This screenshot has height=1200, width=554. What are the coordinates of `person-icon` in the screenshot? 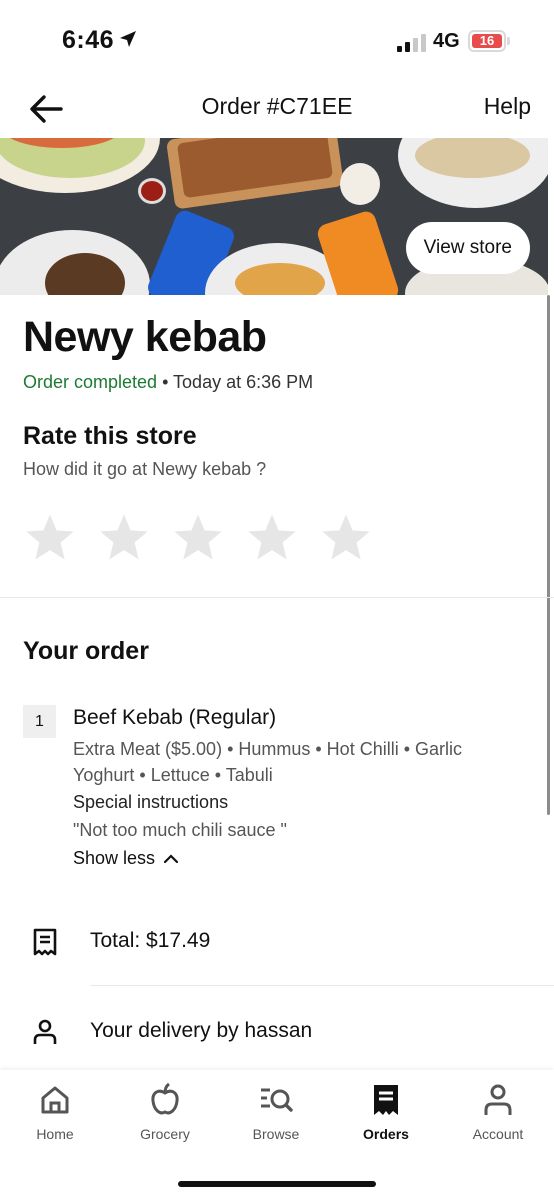 It's located at (45, 1031).